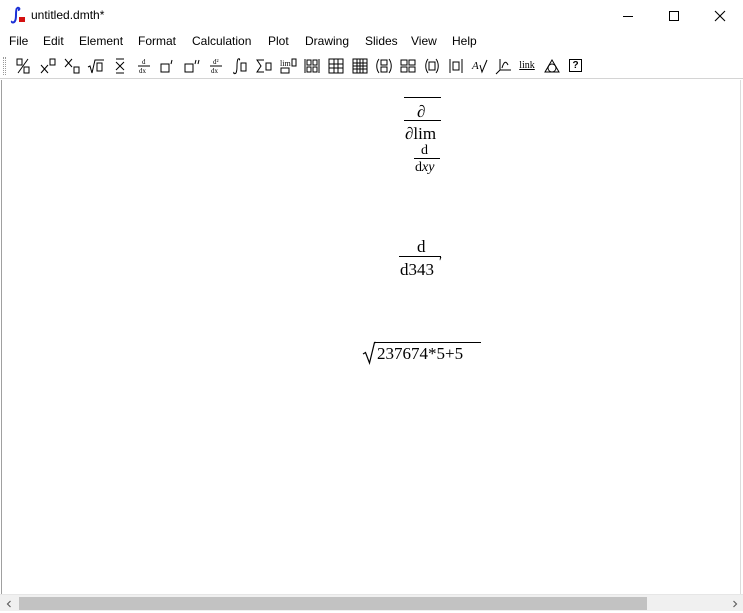 This screenshot has height=613, width=743. I want to click on expr1-numerator: ∂, so click(421, 111).